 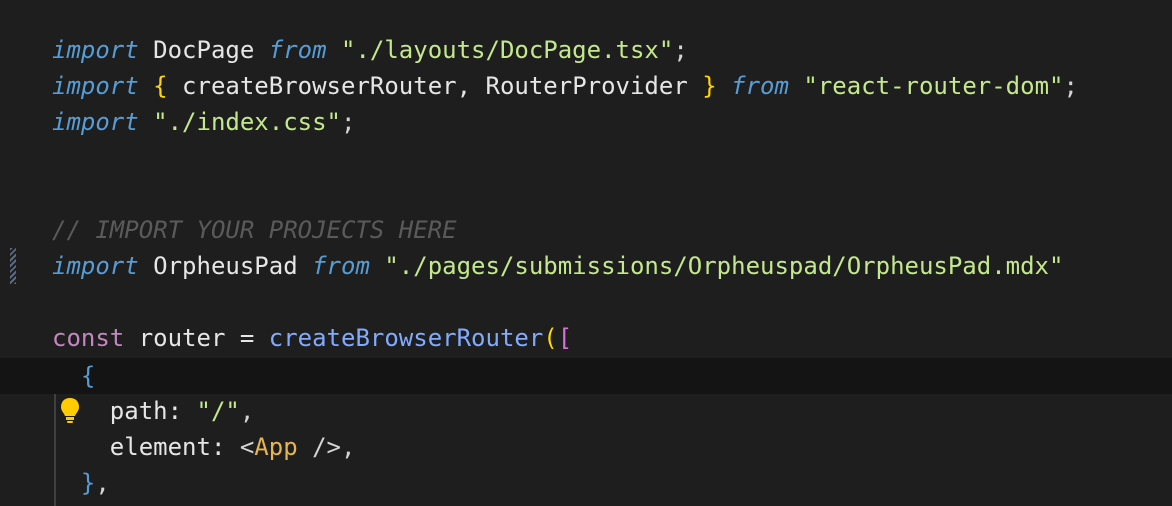 I want to click on code-line-9: element: <App />,, so click(x=586, y=447).